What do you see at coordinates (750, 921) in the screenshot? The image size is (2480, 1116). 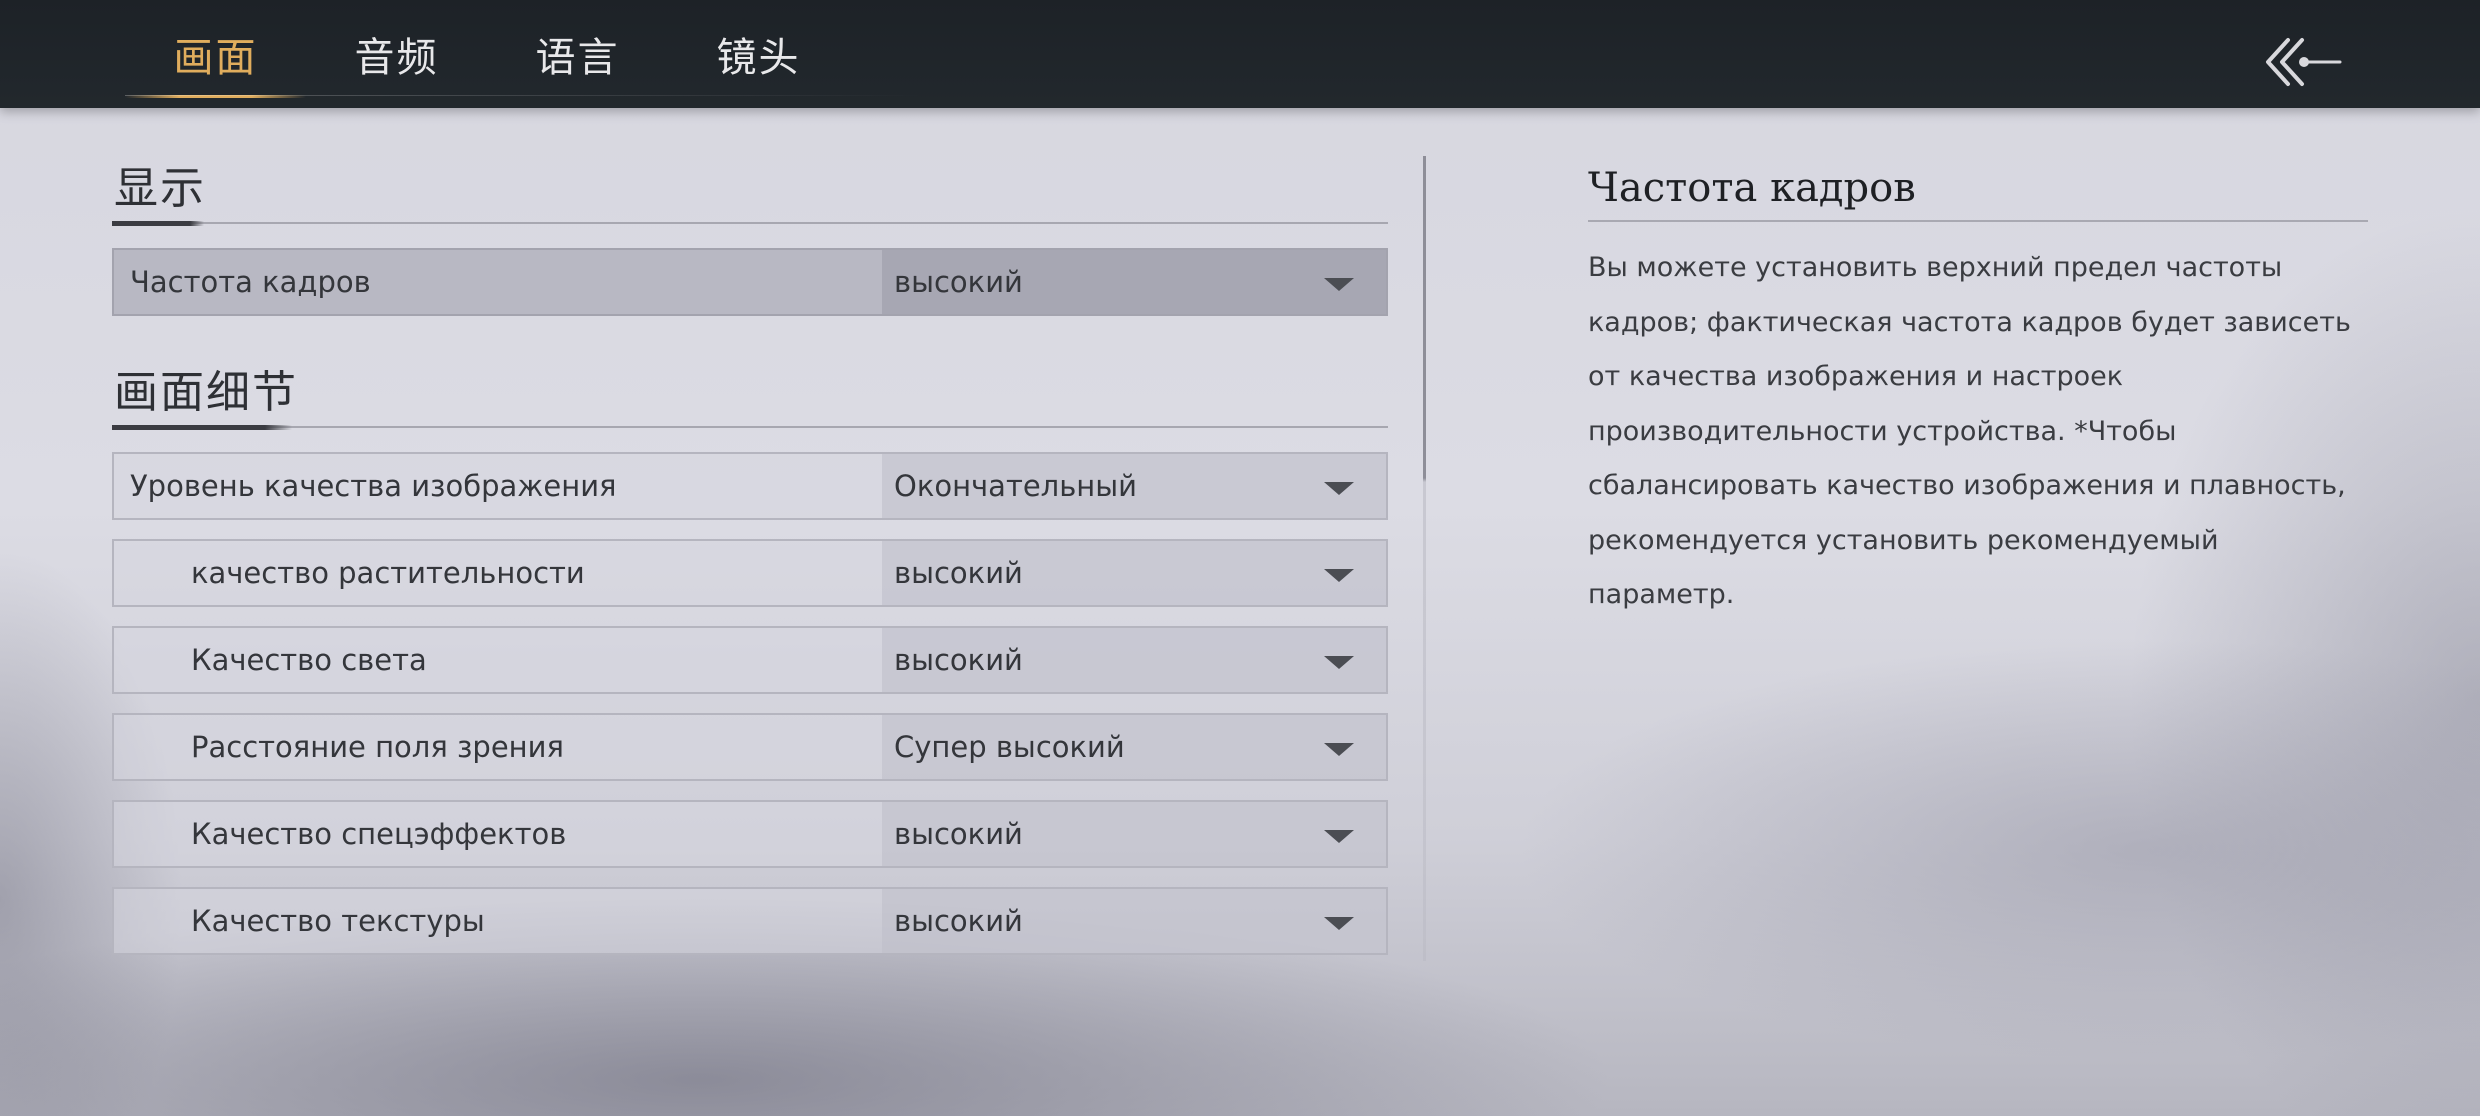 I see `setting-row-texture-quality: Качество текстуры высокий` at bounding box center [750, 921].